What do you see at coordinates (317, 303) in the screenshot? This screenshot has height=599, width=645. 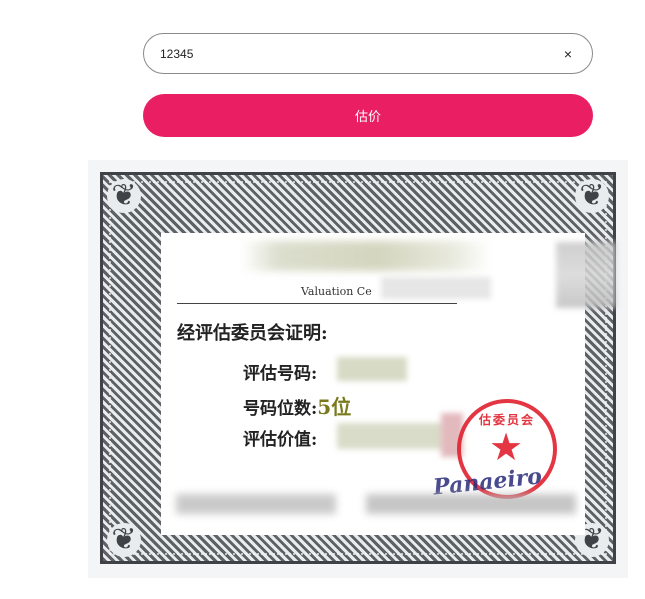 I see `divider` at bounding box center [317, 303].